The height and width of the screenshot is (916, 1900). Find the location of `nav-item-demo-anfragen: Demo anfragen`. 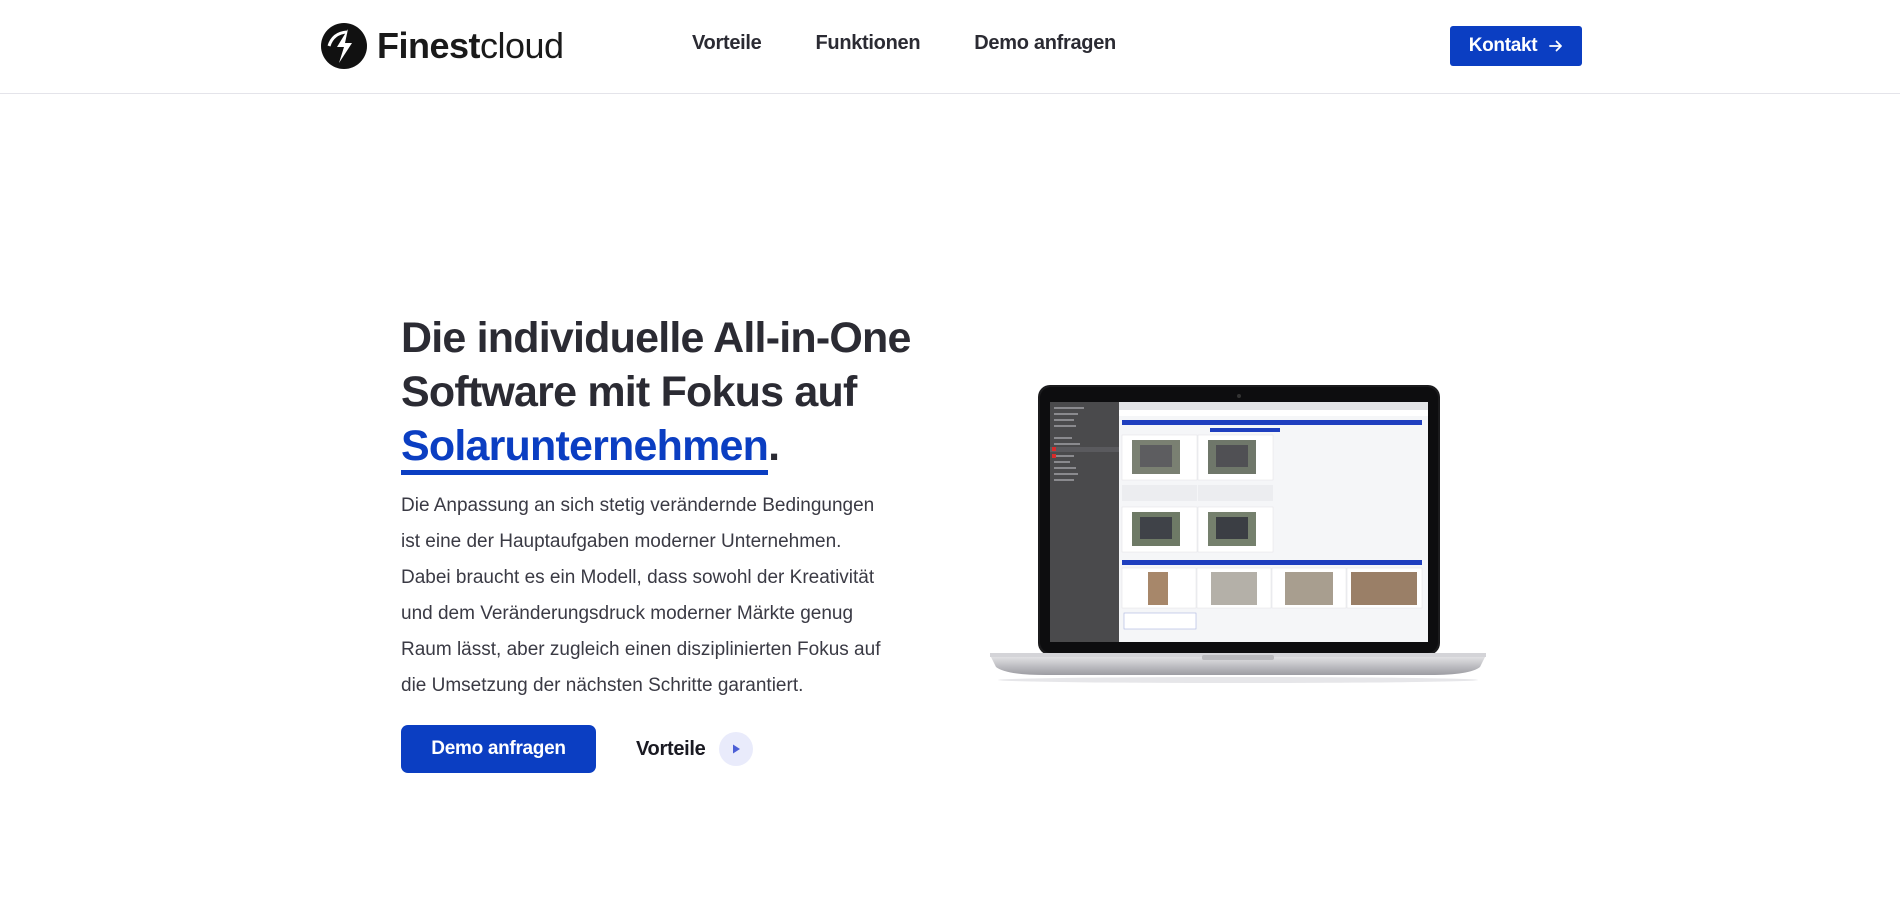

nav-item-demo-anfragen: Demo anfragen is located at coordinates (1045, 43).